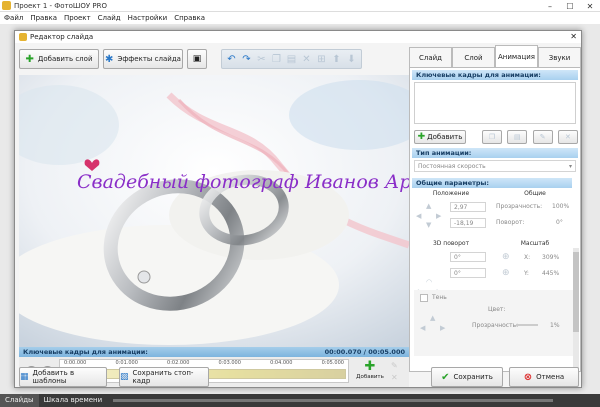 The image size is (600, 407). What do you see at coordinates (281, 363) in the screenshot?
I see `tick-label: 0:04.000` at bounding box center [281, 363].